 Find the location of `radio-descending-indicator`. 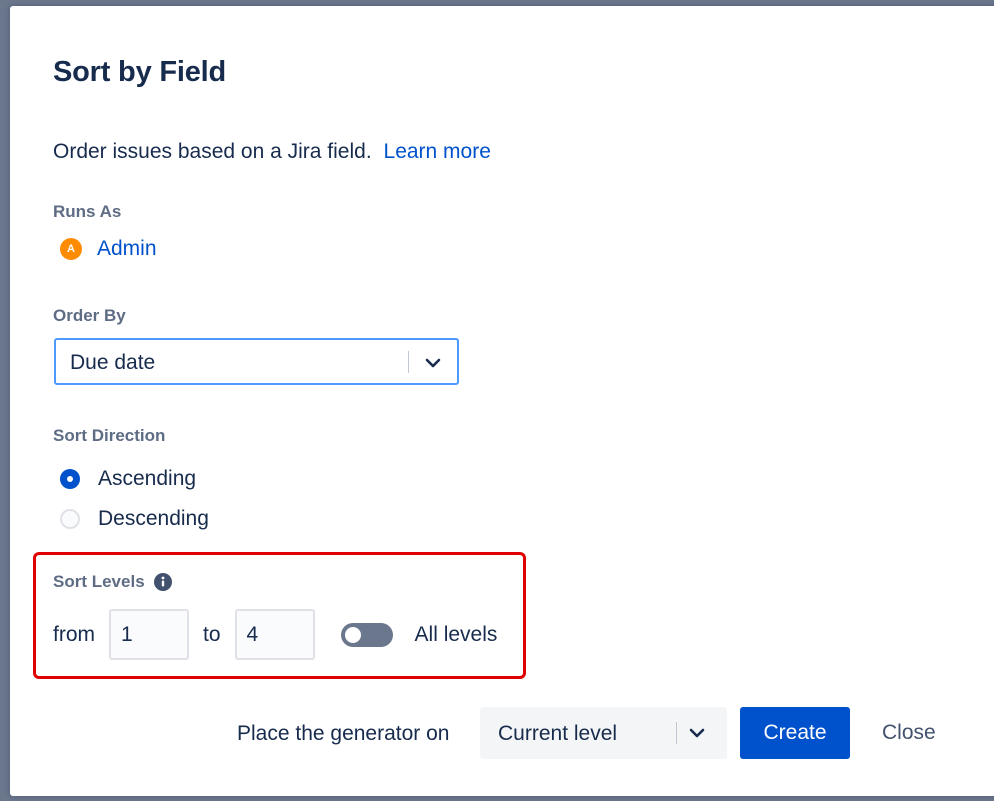

radio-descending-indicator is located at coordinates (70, 519).